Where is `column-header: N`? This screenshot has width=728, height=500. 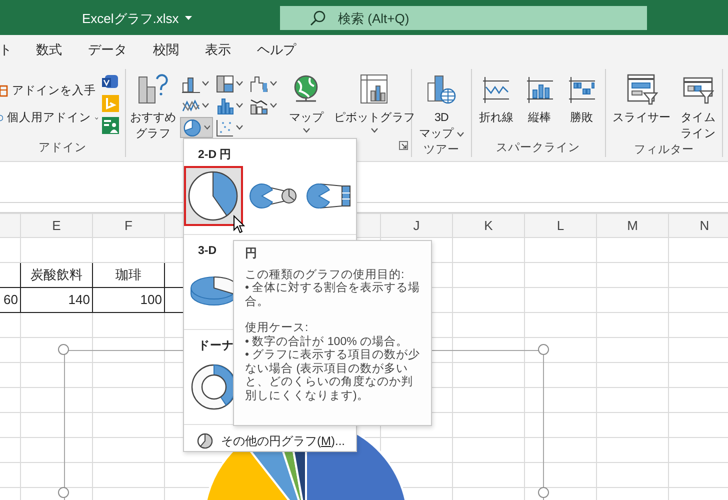
column-header: N is located at coordinates (698, 226).